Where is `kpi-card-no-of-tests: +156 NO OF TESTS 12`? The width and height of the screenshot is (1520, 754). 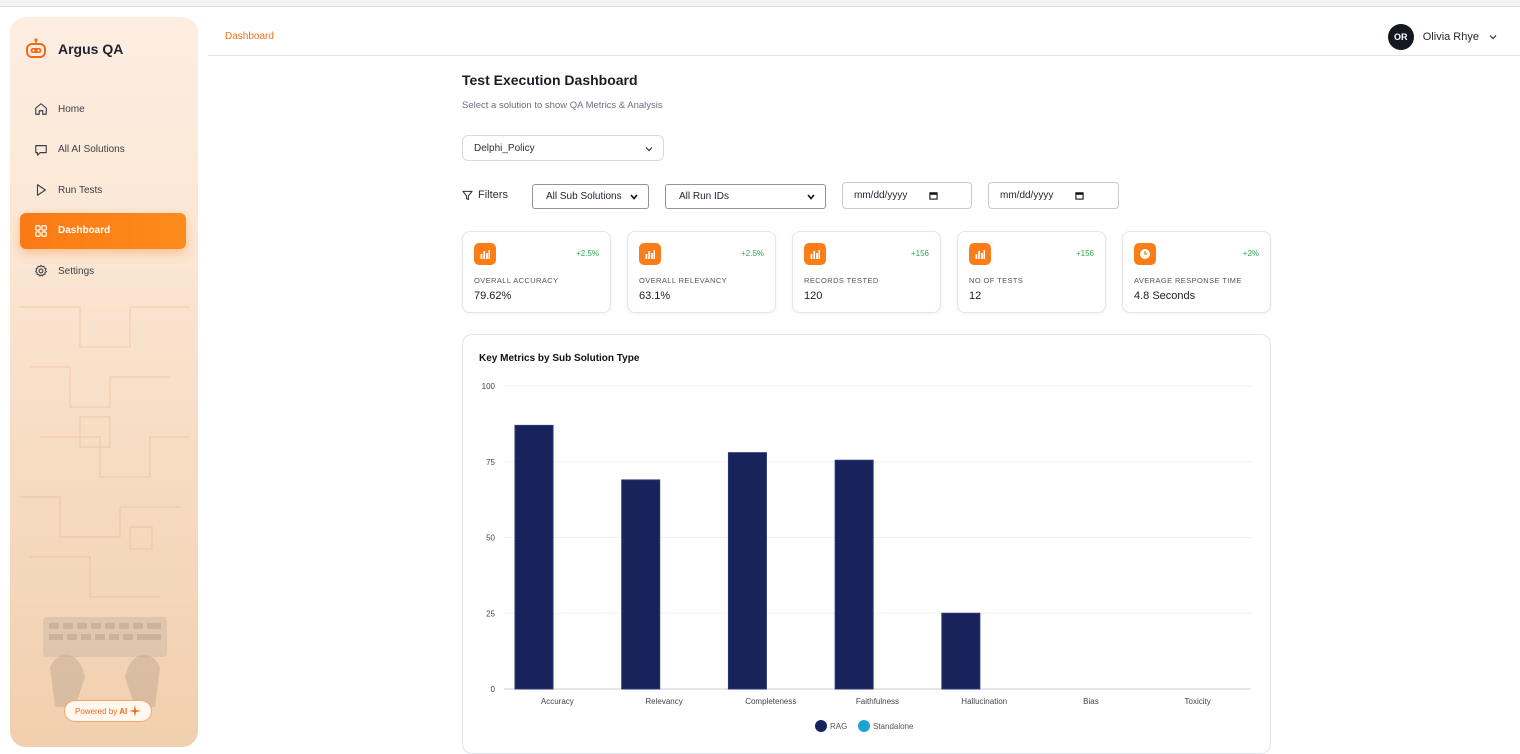 kpi-card-no-of-tests: +156 NO OF TESTS 12 is located at coordinates (1031, 272).